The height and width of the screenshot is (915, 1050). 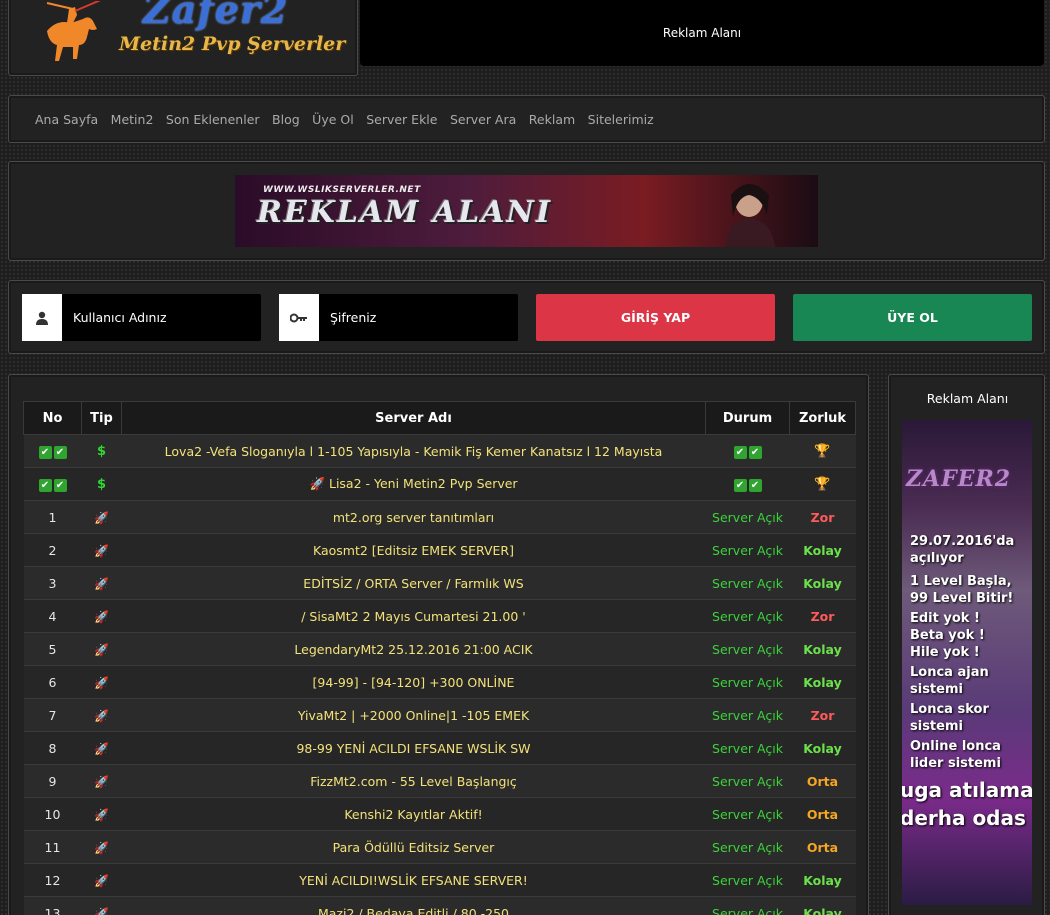 What do you see at coordinates (213, 119) in the screenshot?
I see `nav-latest: Son Eklenenler` at bounding box center [213, 119].